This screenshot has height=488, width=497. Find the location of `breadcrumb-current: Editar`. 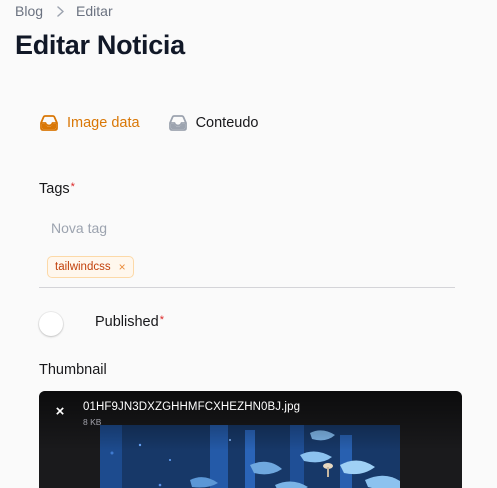

breadcrumb-current: Editar is located at coordinates (94, 11).